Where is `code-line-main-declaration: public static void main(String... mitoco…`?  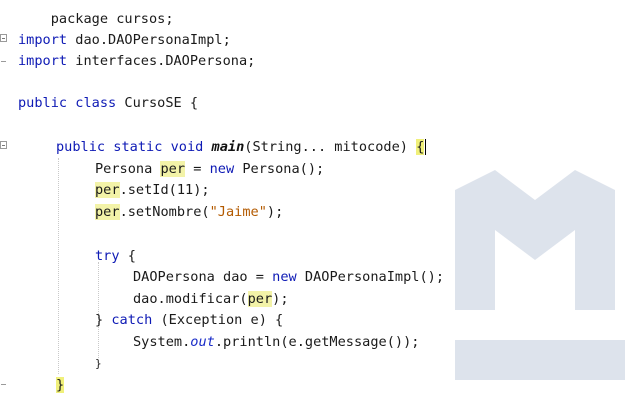
code-line-main-declaration: public static void main(String... mitoco… is located at coordinates (241, 147).